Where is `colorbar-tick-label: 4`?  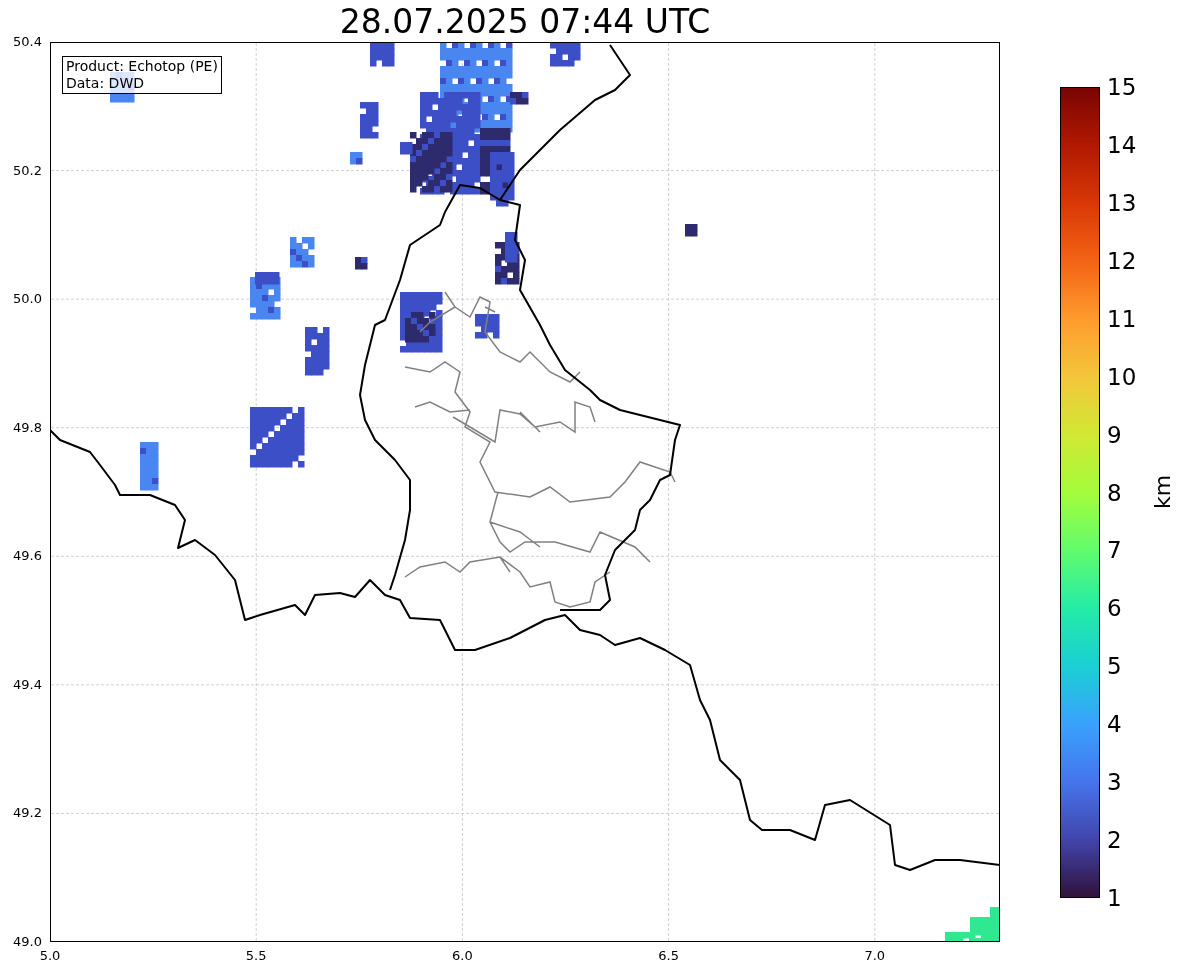 colorbar-tick-label: 4 is located at coordinates (1114, 724).